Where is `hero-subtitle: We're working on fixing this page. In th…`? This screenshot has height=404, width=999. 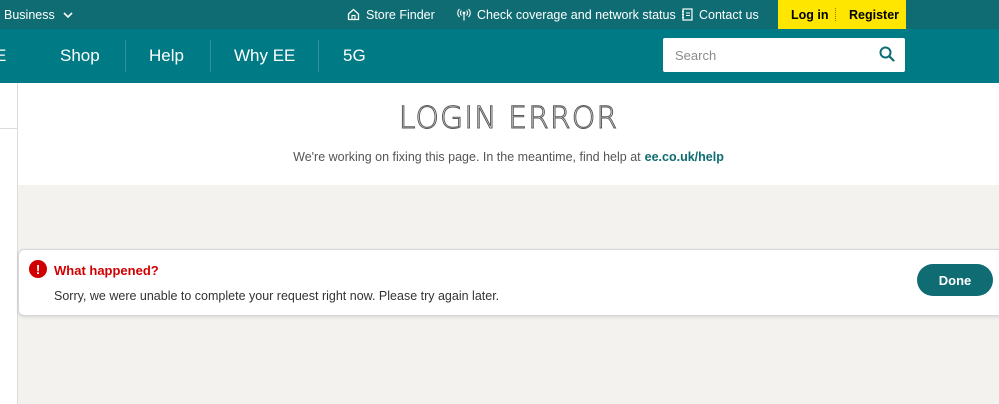
hero-subtitle: We're working on fixing this page. In th… is located at coordinates (508, 157).